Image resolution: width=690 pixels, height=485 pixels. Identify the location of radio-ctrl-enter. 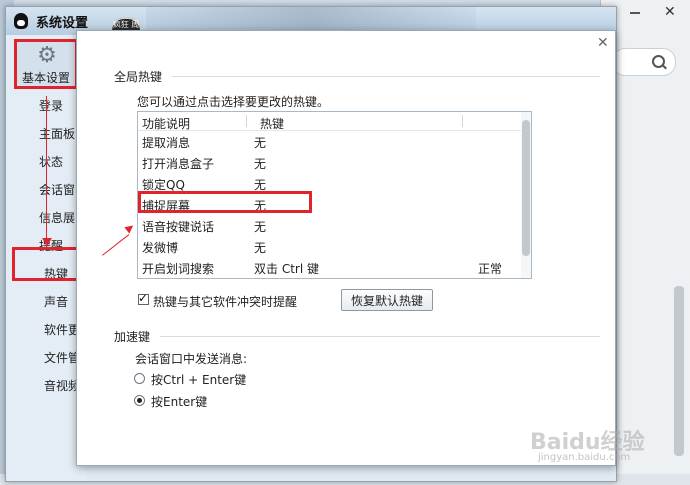
(139, 378).